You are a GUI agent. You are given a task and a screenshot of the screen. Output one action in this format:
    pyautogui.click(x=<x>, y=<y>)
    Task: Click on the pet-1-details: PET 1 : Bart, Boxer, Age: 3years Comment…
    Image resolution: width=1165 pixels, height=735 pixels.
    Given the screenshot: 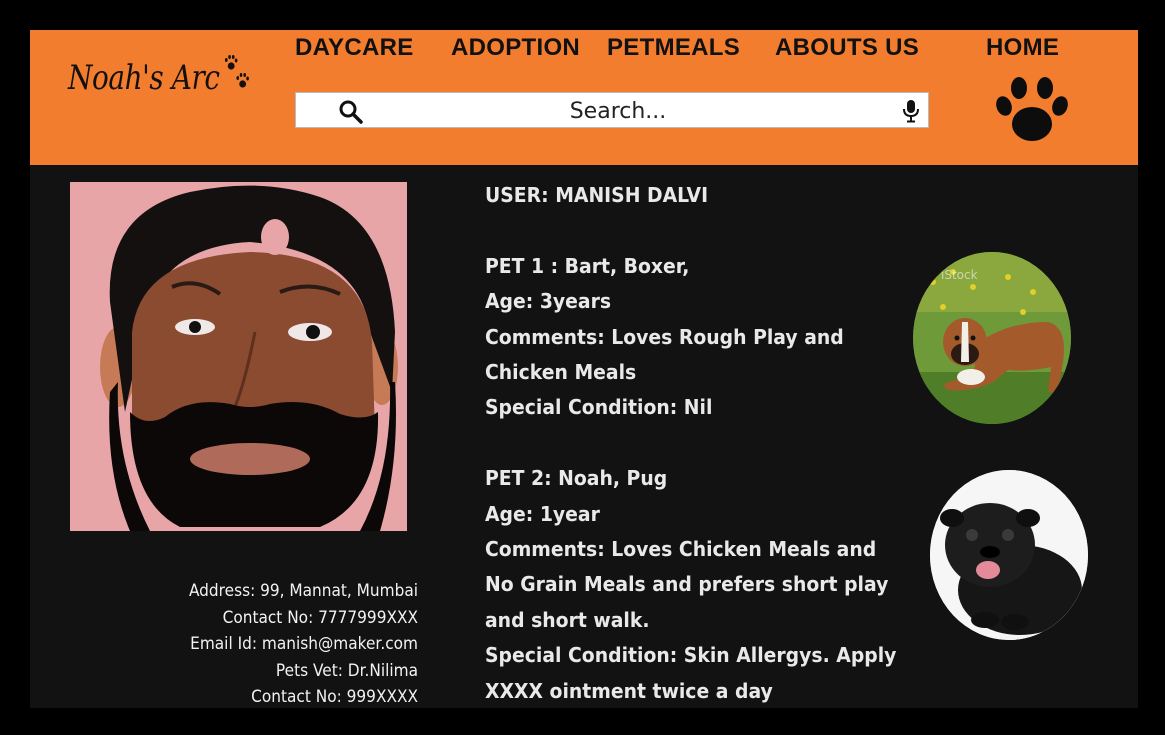 What is the action you would take?
    pyautogui.click(x=720, y=337)
    